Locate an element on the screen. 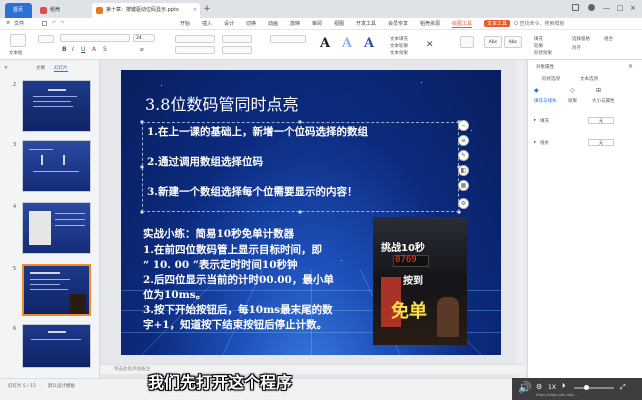 The width and height of the screenshot is (642, 400). settings-icon: ⚙ is located at coordinates (463, 203).